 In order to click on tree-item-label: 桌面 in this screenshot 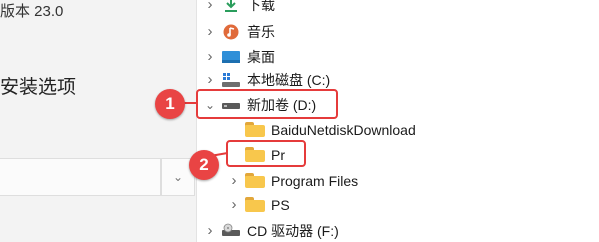, I will do `click(261, 57)`.